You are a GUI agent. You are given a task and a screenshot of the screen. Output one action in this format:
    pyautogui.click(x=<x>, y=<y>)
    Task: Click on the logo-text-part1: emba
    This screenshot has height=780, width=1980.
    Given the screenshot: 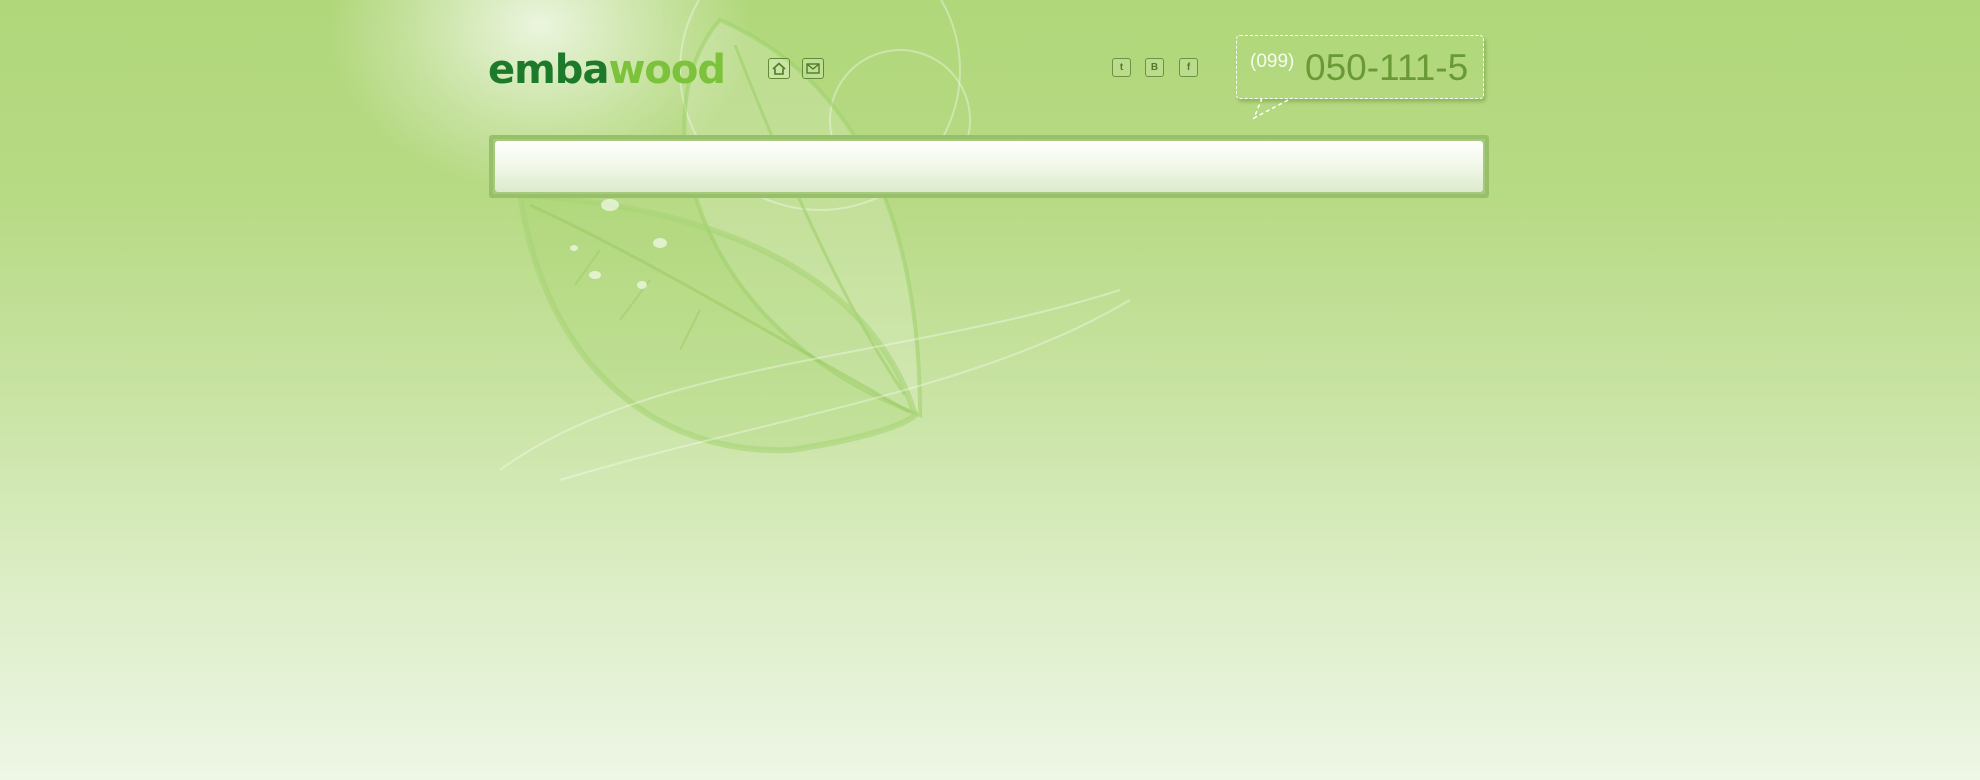 What is the action you would take?
    pyautogui.click(x=548, y=70)
    